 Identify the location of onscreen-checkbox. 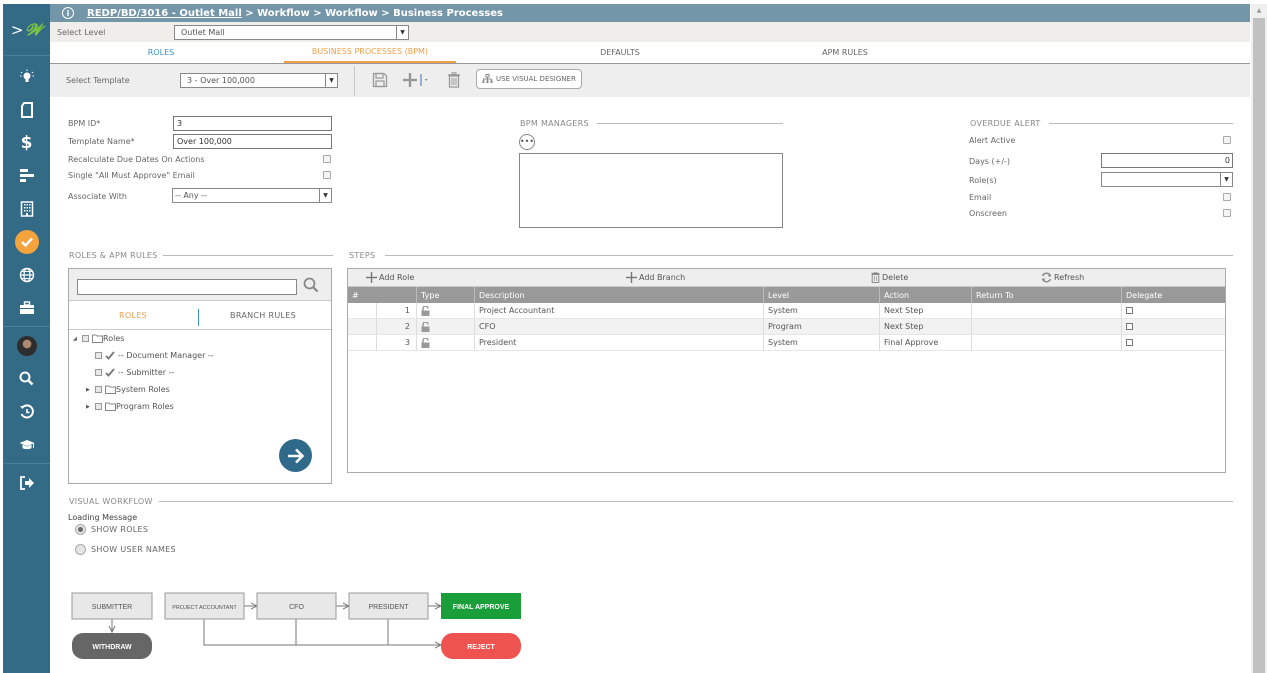
(1227, 213).